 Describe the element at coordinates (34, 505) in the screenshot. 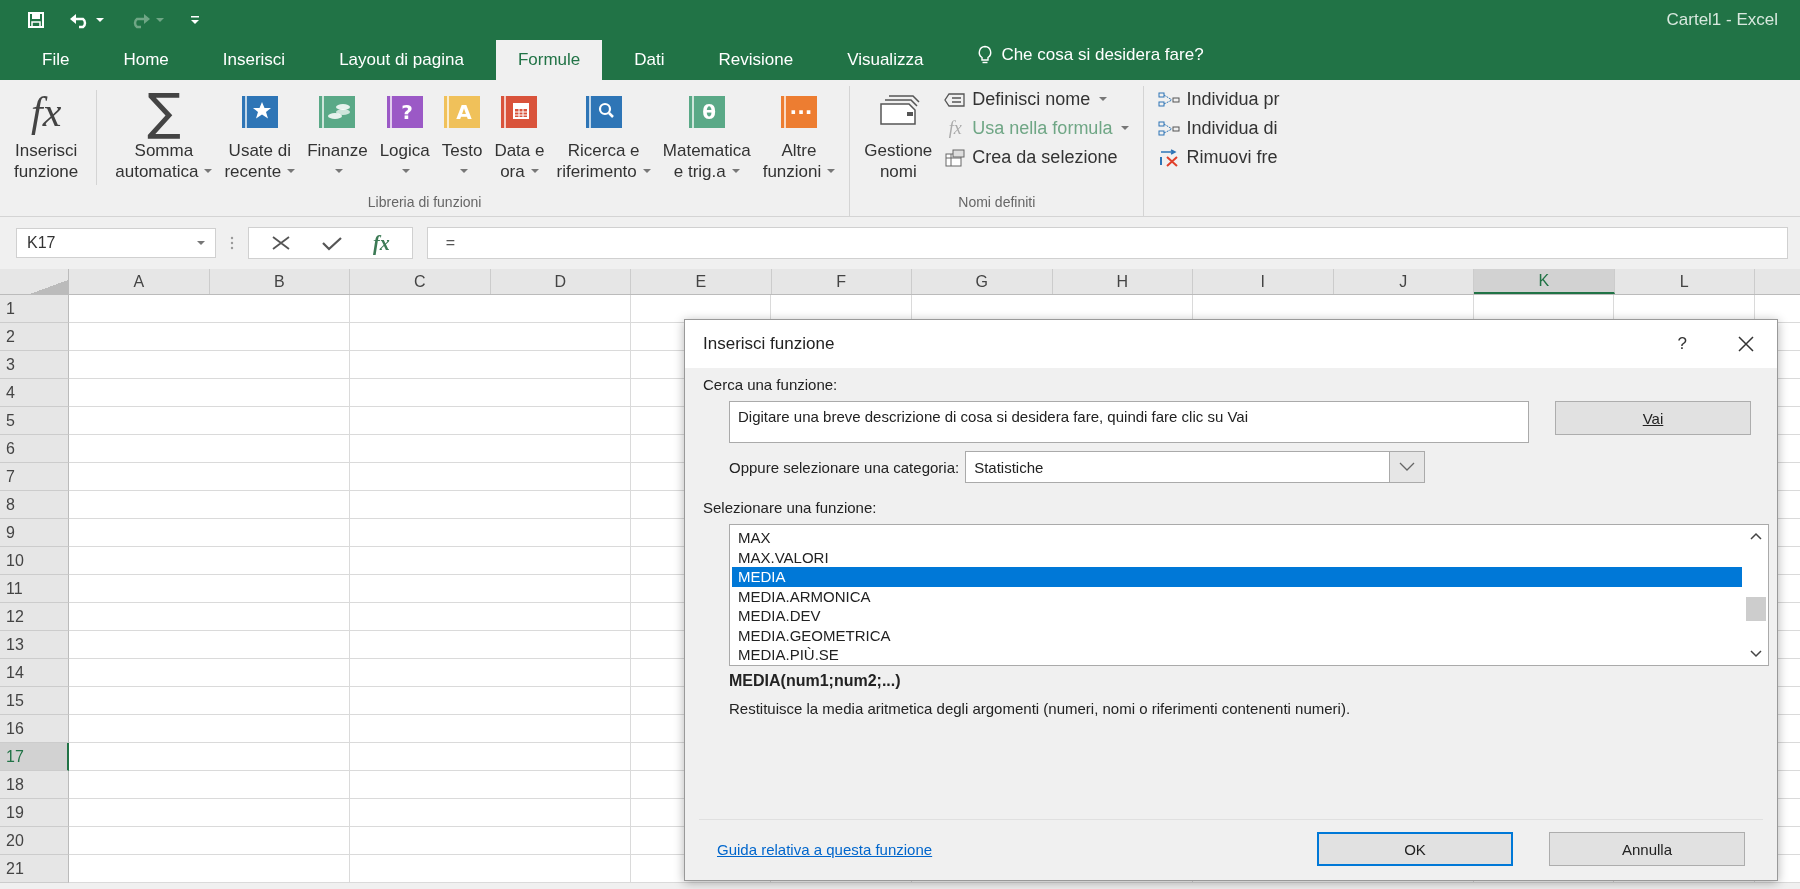

I see `row-header: 8` at that location.